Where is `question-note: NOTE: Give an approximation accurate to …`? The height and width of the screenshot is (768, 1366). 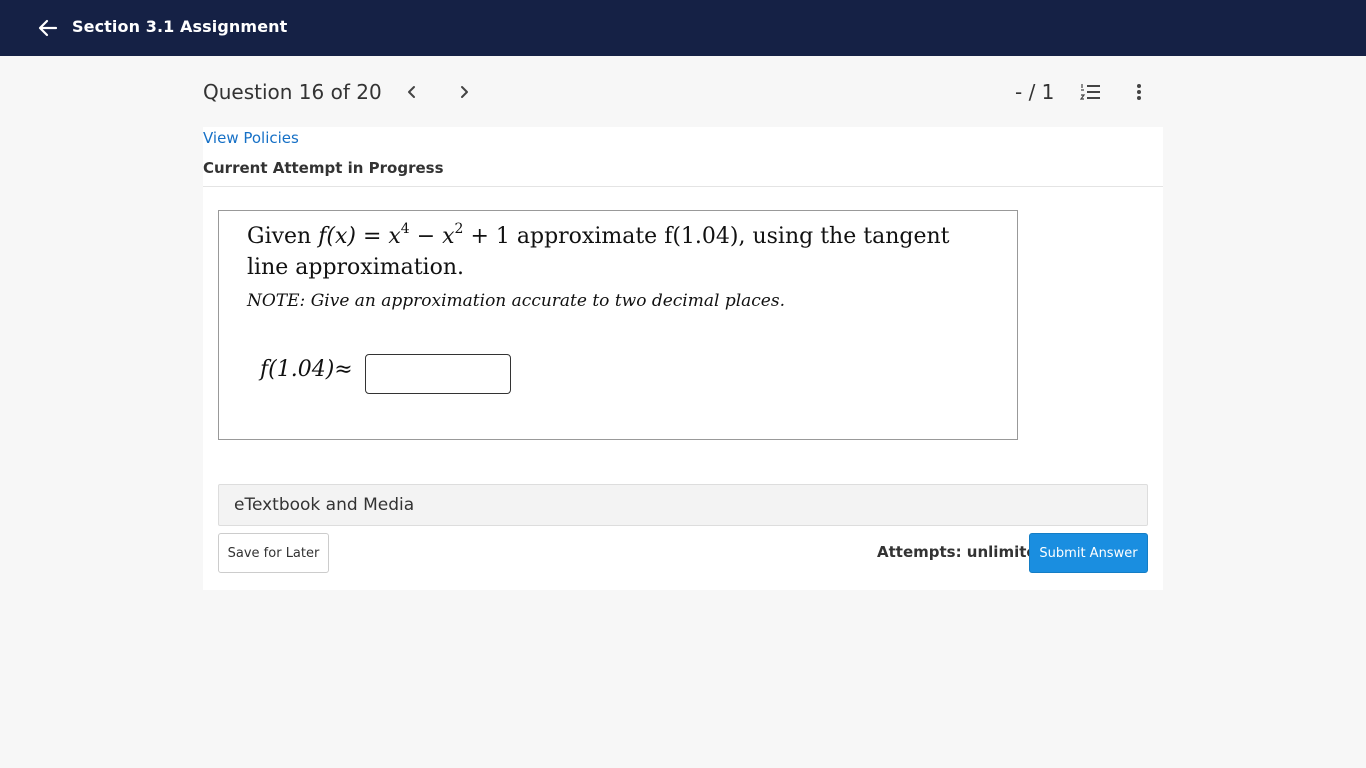 question-note: NOTE: Give an approximation accurate to … is located at coordinates (516, 301).